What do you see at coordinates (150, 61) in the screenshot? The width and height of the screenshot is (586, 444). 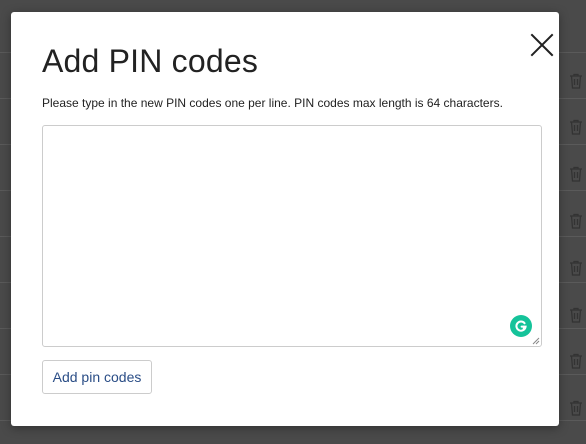 I see `dialog-title: Add PIN codes` at bounding box center [150, 61].